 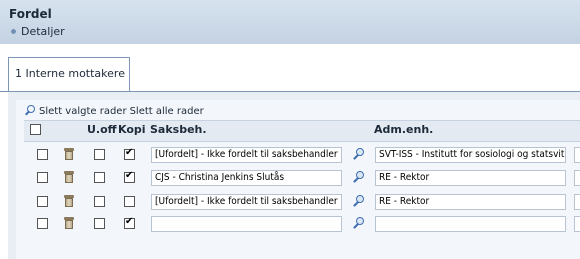 What do you see at coordinates (30, 111) in the screenshot?
I see `search-icon` at bounding box center [30, 111].